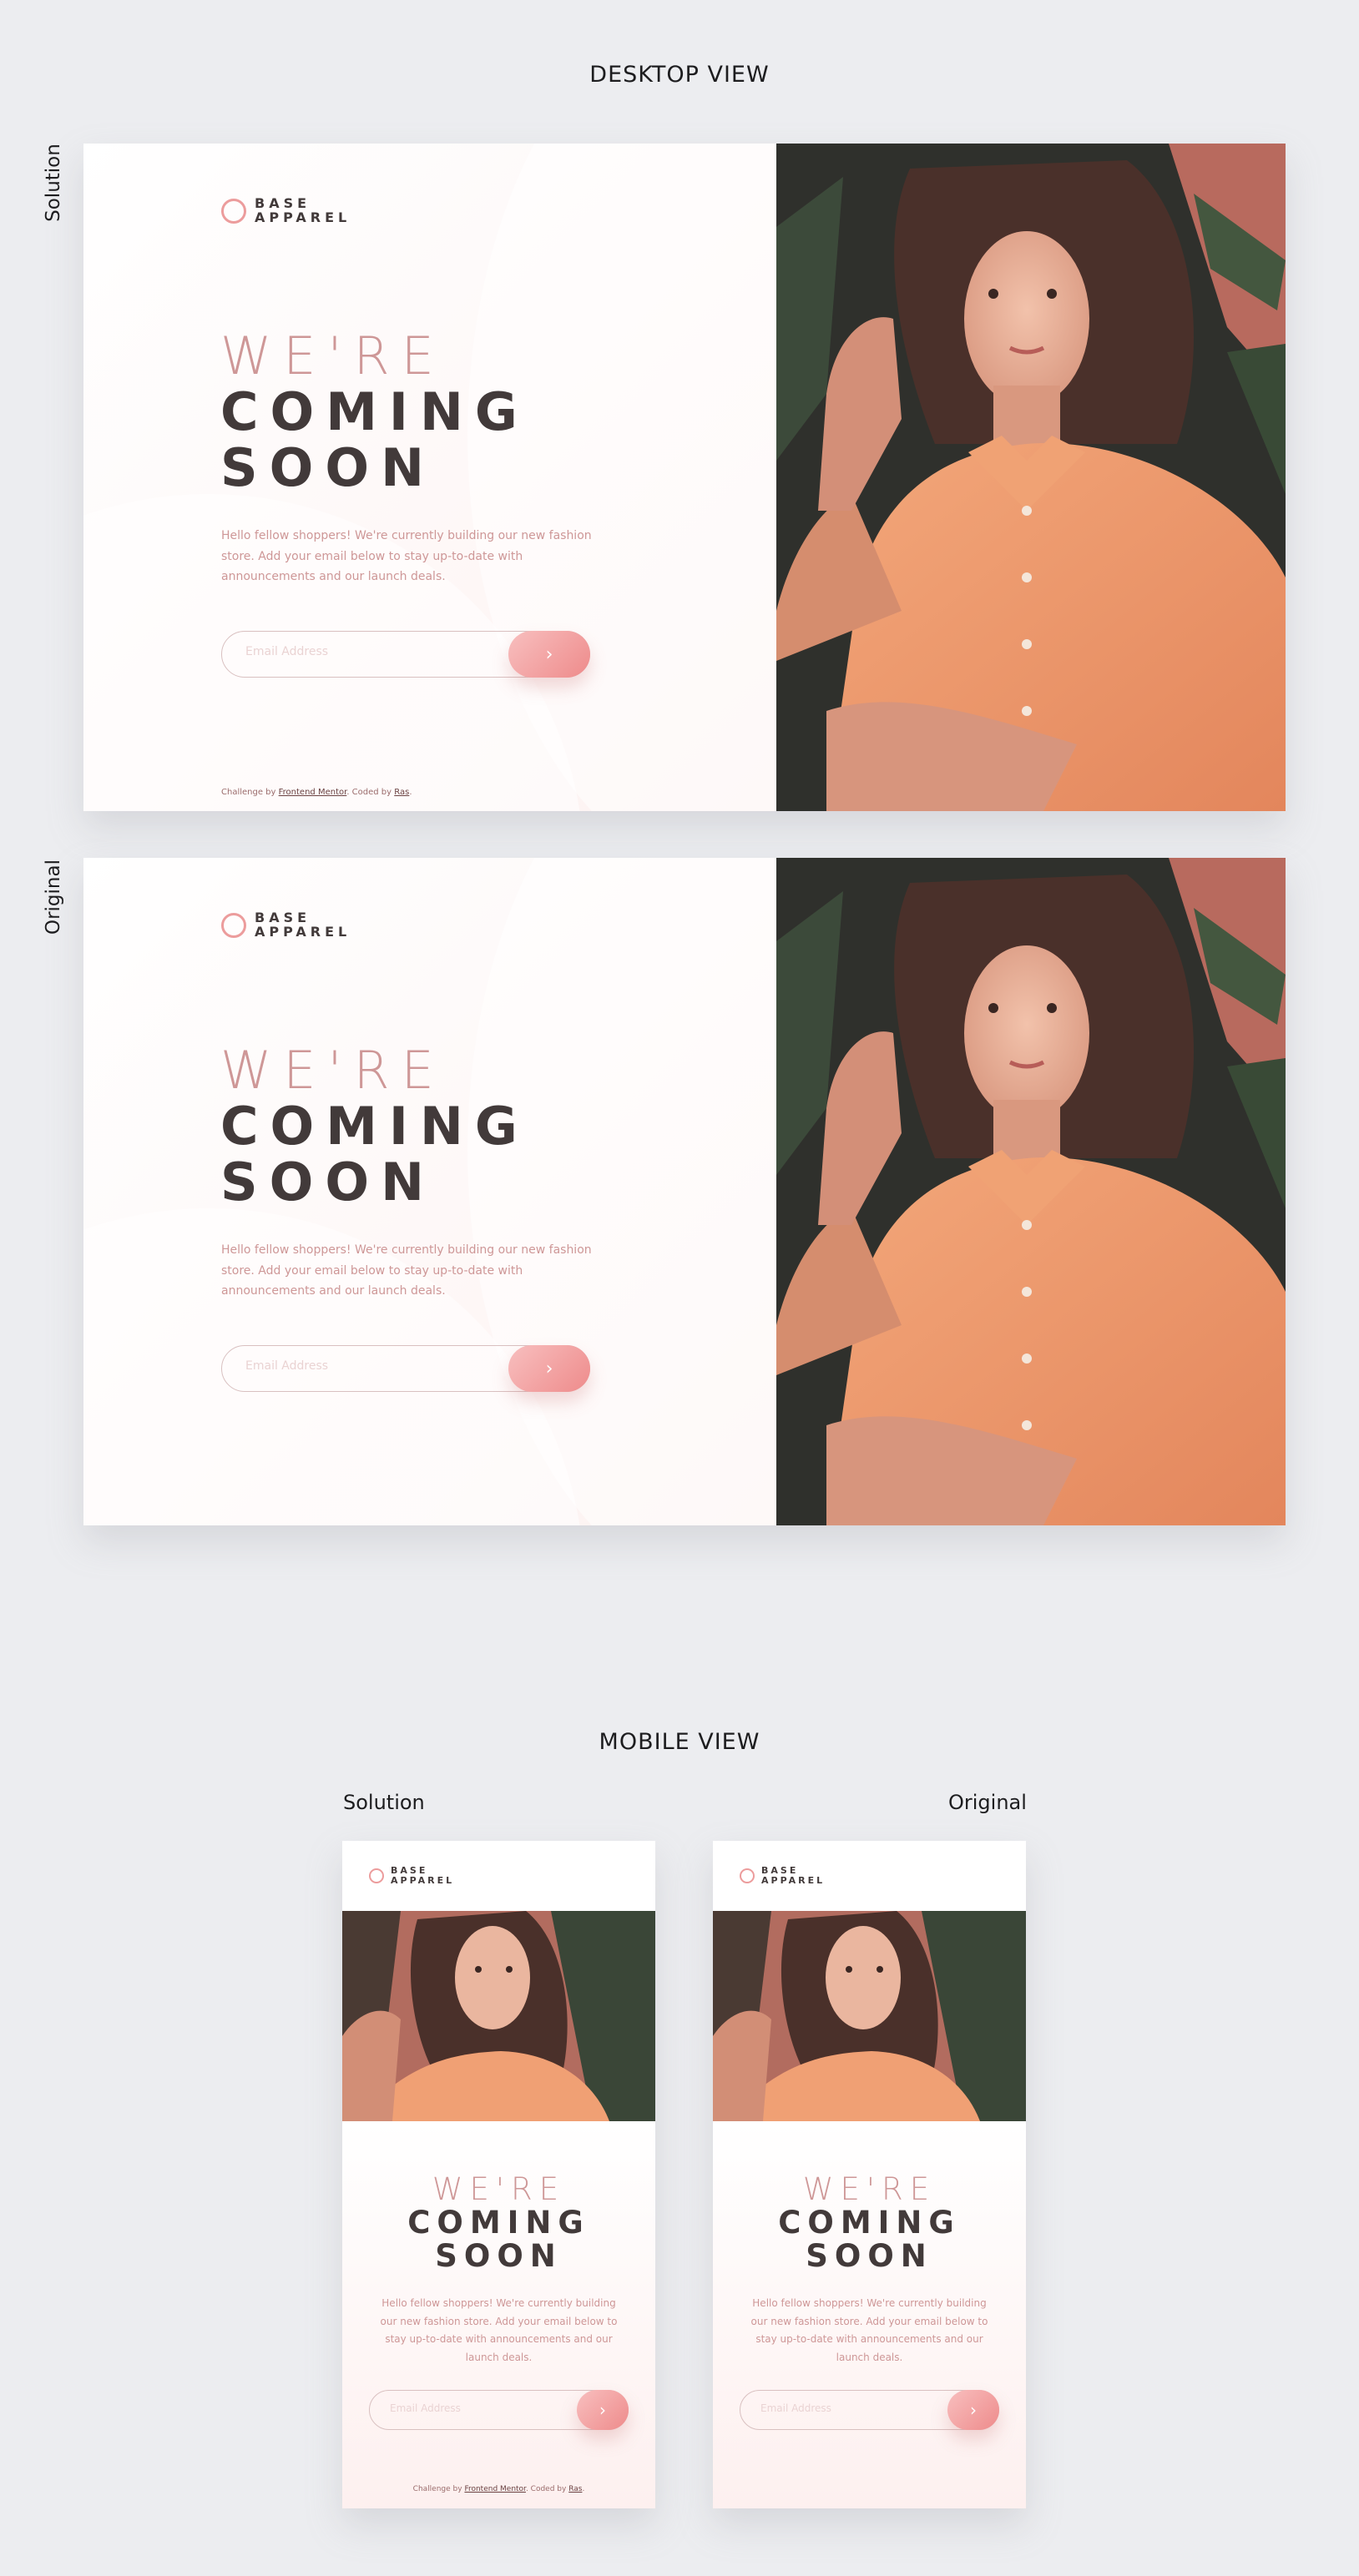 This screenshot has width=1359, height=2576. Describe the element at coordinates (53, 897) in the screenshot. I see `desktop-original-label: Original` at that location.